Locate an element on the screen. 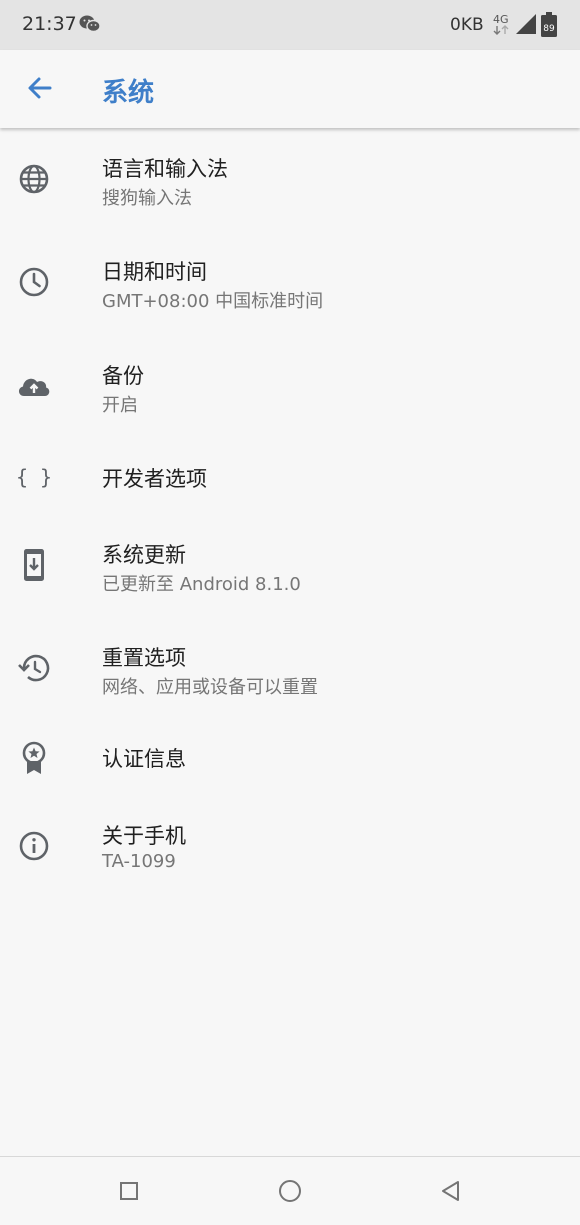 The height and width of the screenshot is (1225, 580). navigation-bar is located at coordinates (290, 1190).